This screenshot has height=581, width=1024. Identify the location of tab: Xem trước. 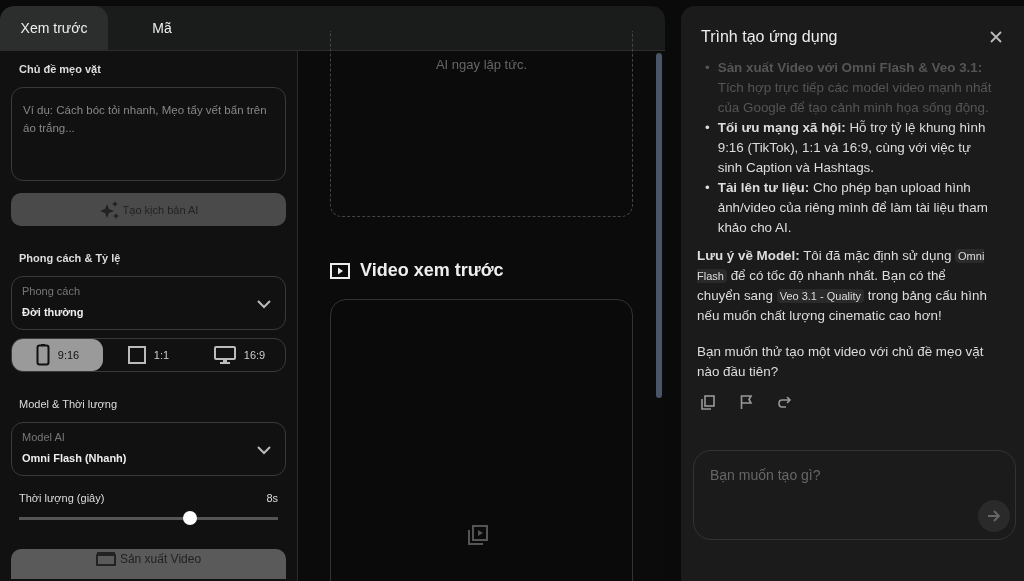
(54, 28).